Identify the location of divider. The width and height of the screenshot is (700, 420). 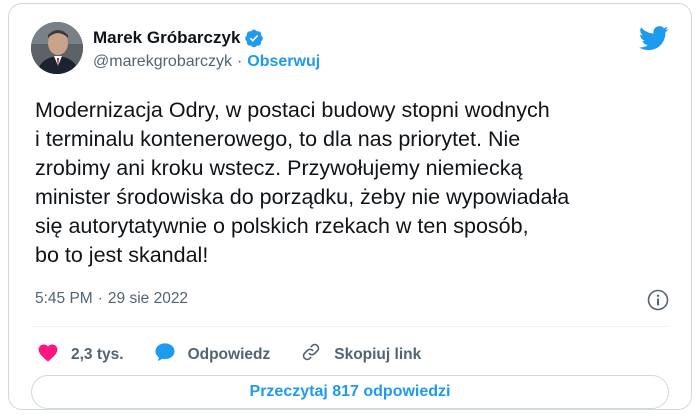
(350, 326).